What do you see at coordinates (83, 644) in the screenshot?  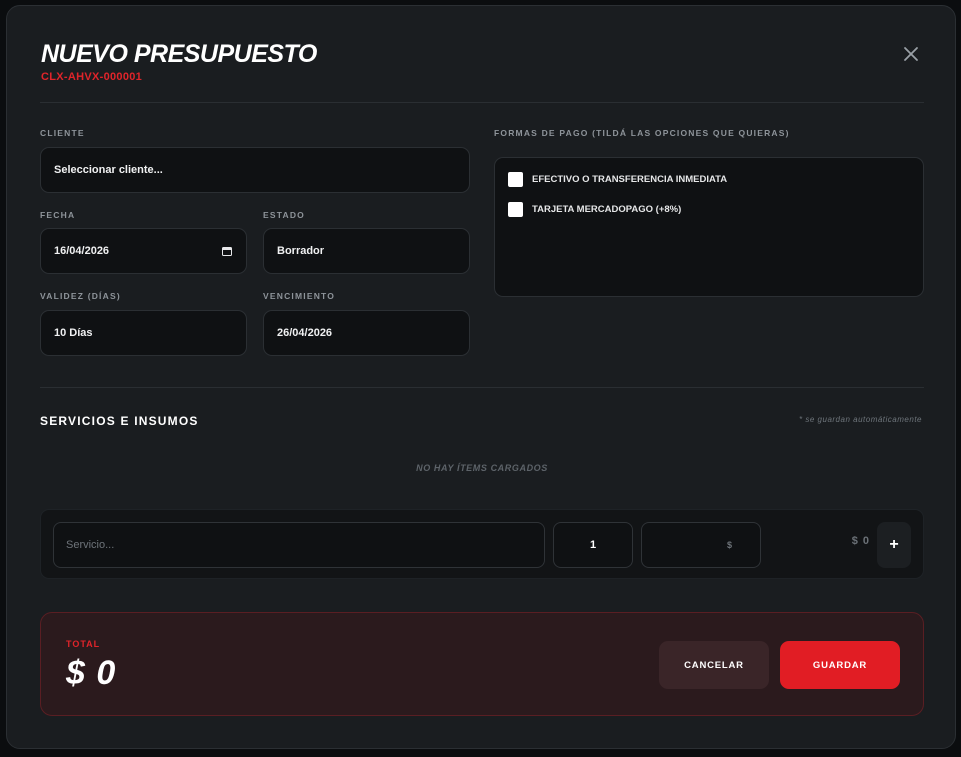 I see `total-label: TOTAL` at bounding box center [83, 644].